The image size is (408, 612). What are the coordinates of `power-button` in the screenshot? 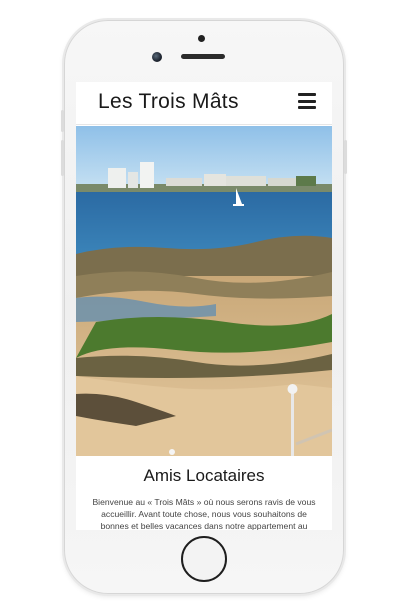 It's located at (345, 157).